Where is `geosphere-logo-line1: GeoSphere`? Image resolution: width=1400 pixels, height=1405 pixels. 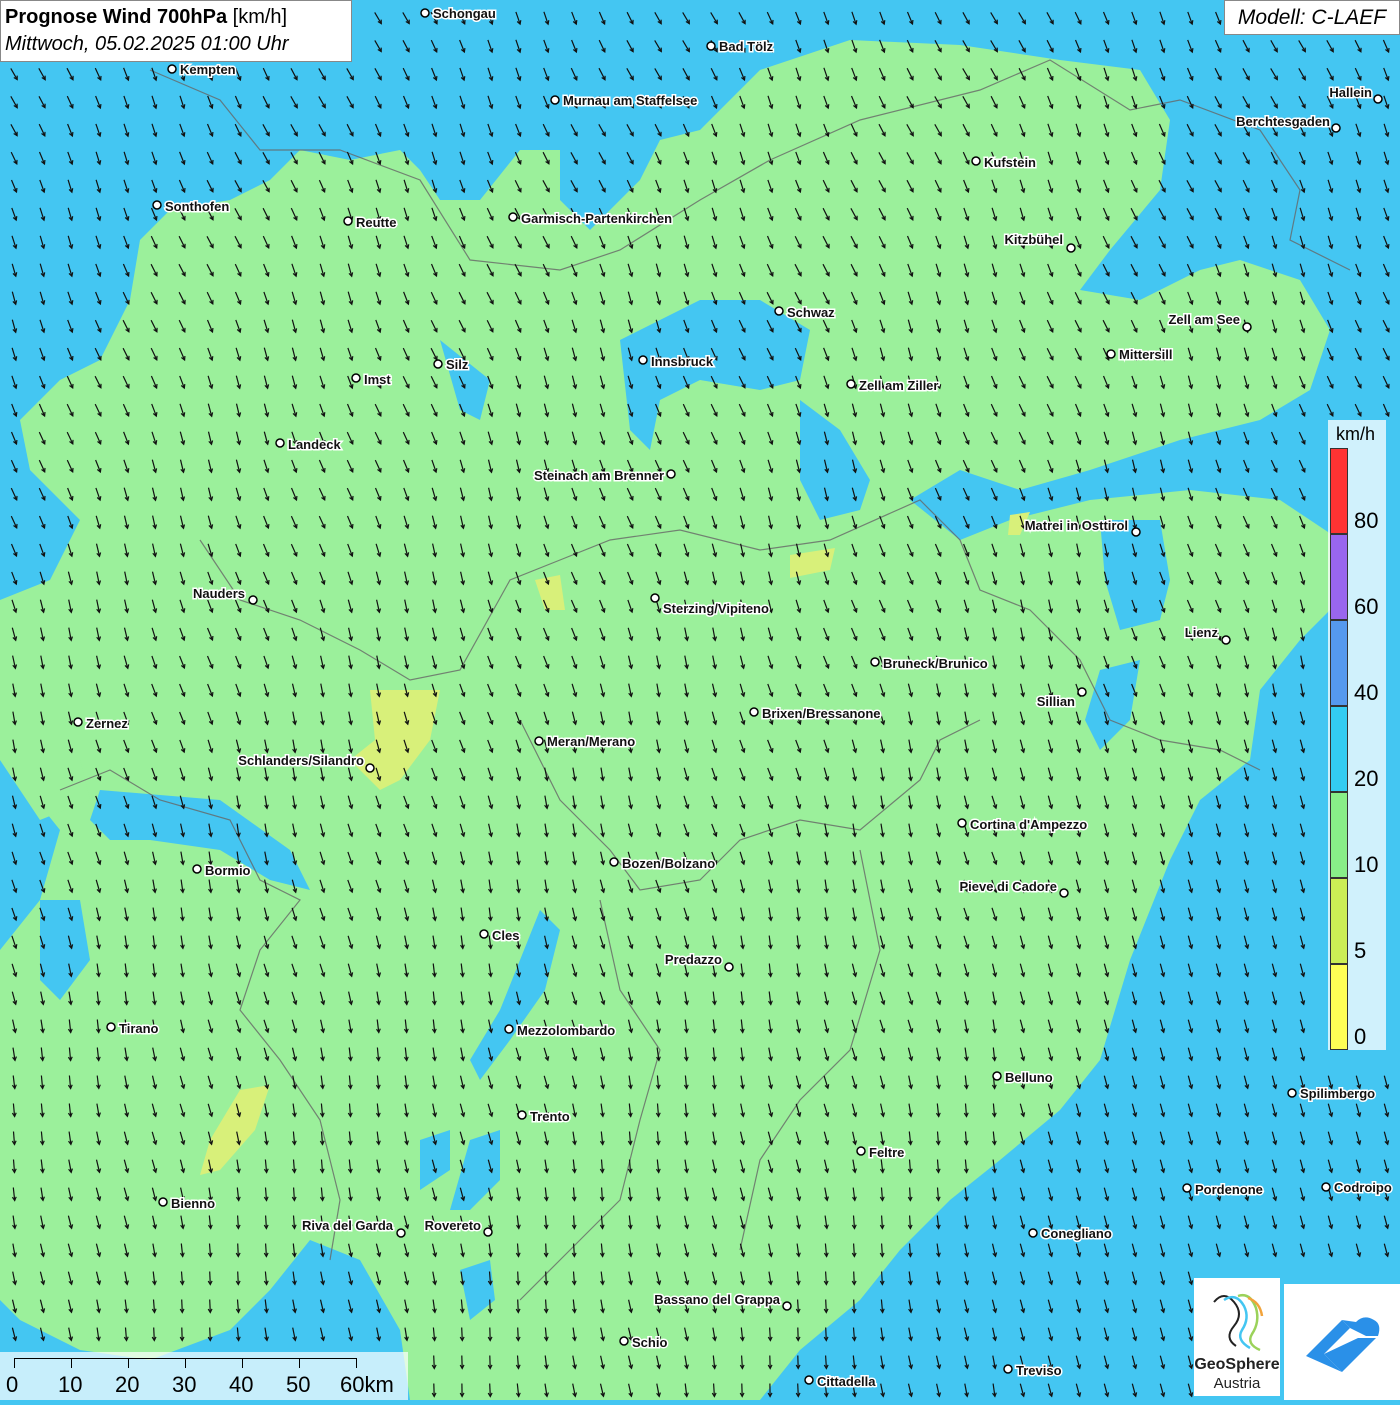 geosphere-logo-line1: GeoSphere is located at coordinates (1237, 1365).